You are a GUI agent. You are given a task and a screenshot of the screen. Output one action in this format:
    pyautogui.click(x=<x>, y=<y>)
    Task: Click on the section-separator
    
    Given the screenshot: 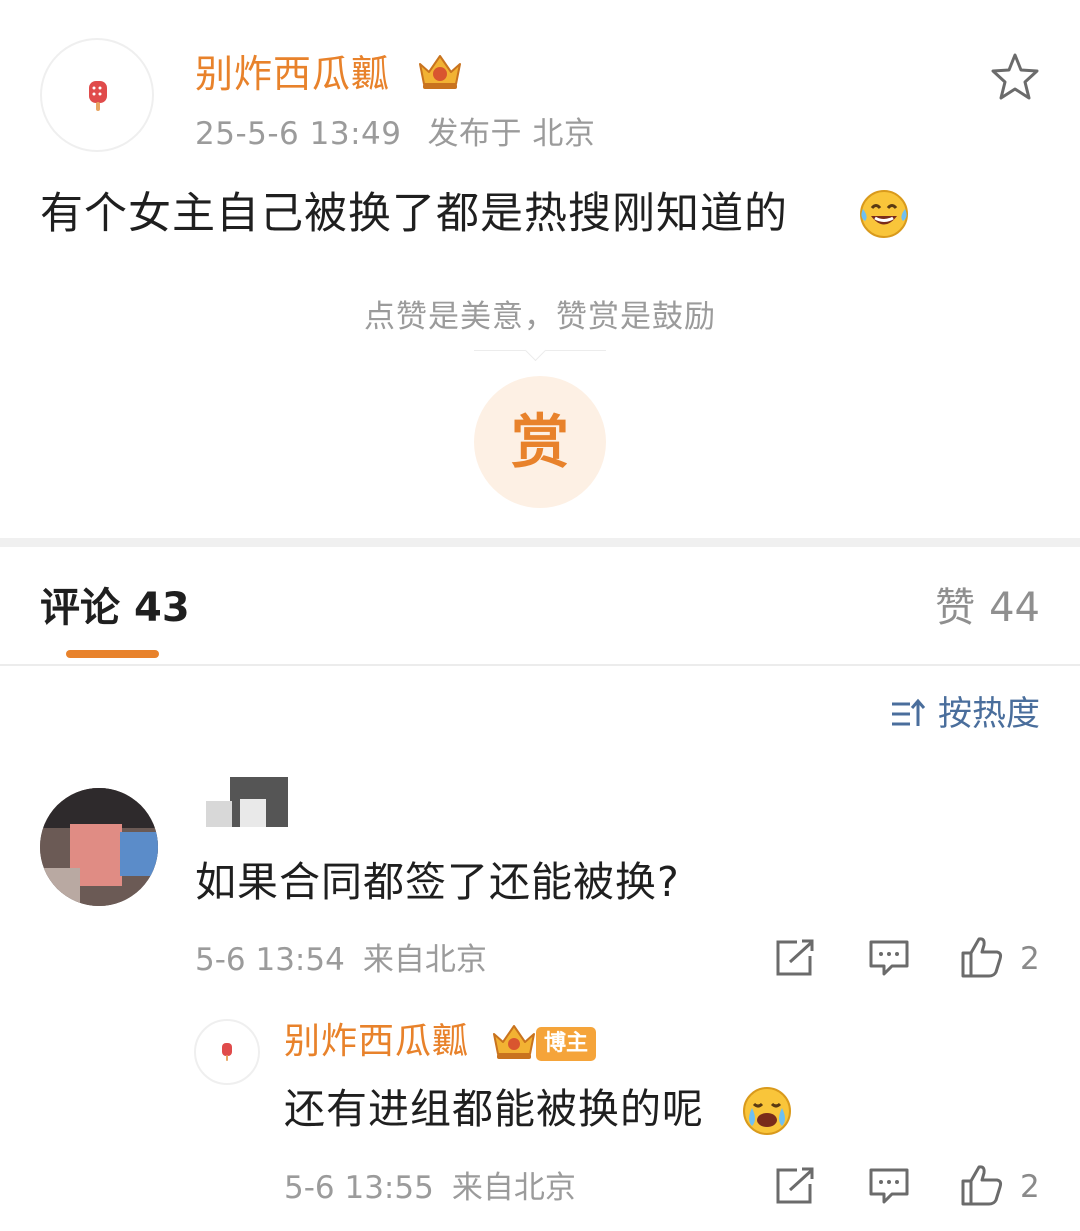 What is the action you would take?
    pyautogui.click(x=540, y=542)
    